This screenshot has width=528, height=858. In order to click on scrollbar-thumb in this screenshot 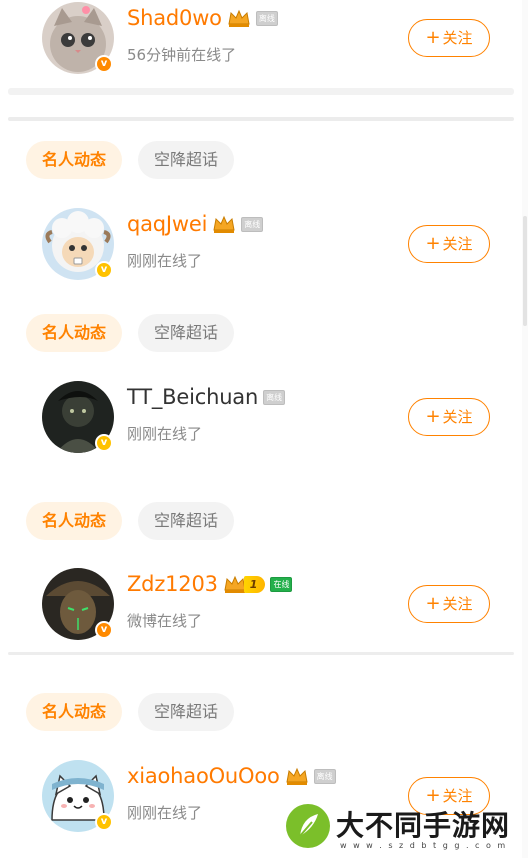, I will do `click(525, 271)`.